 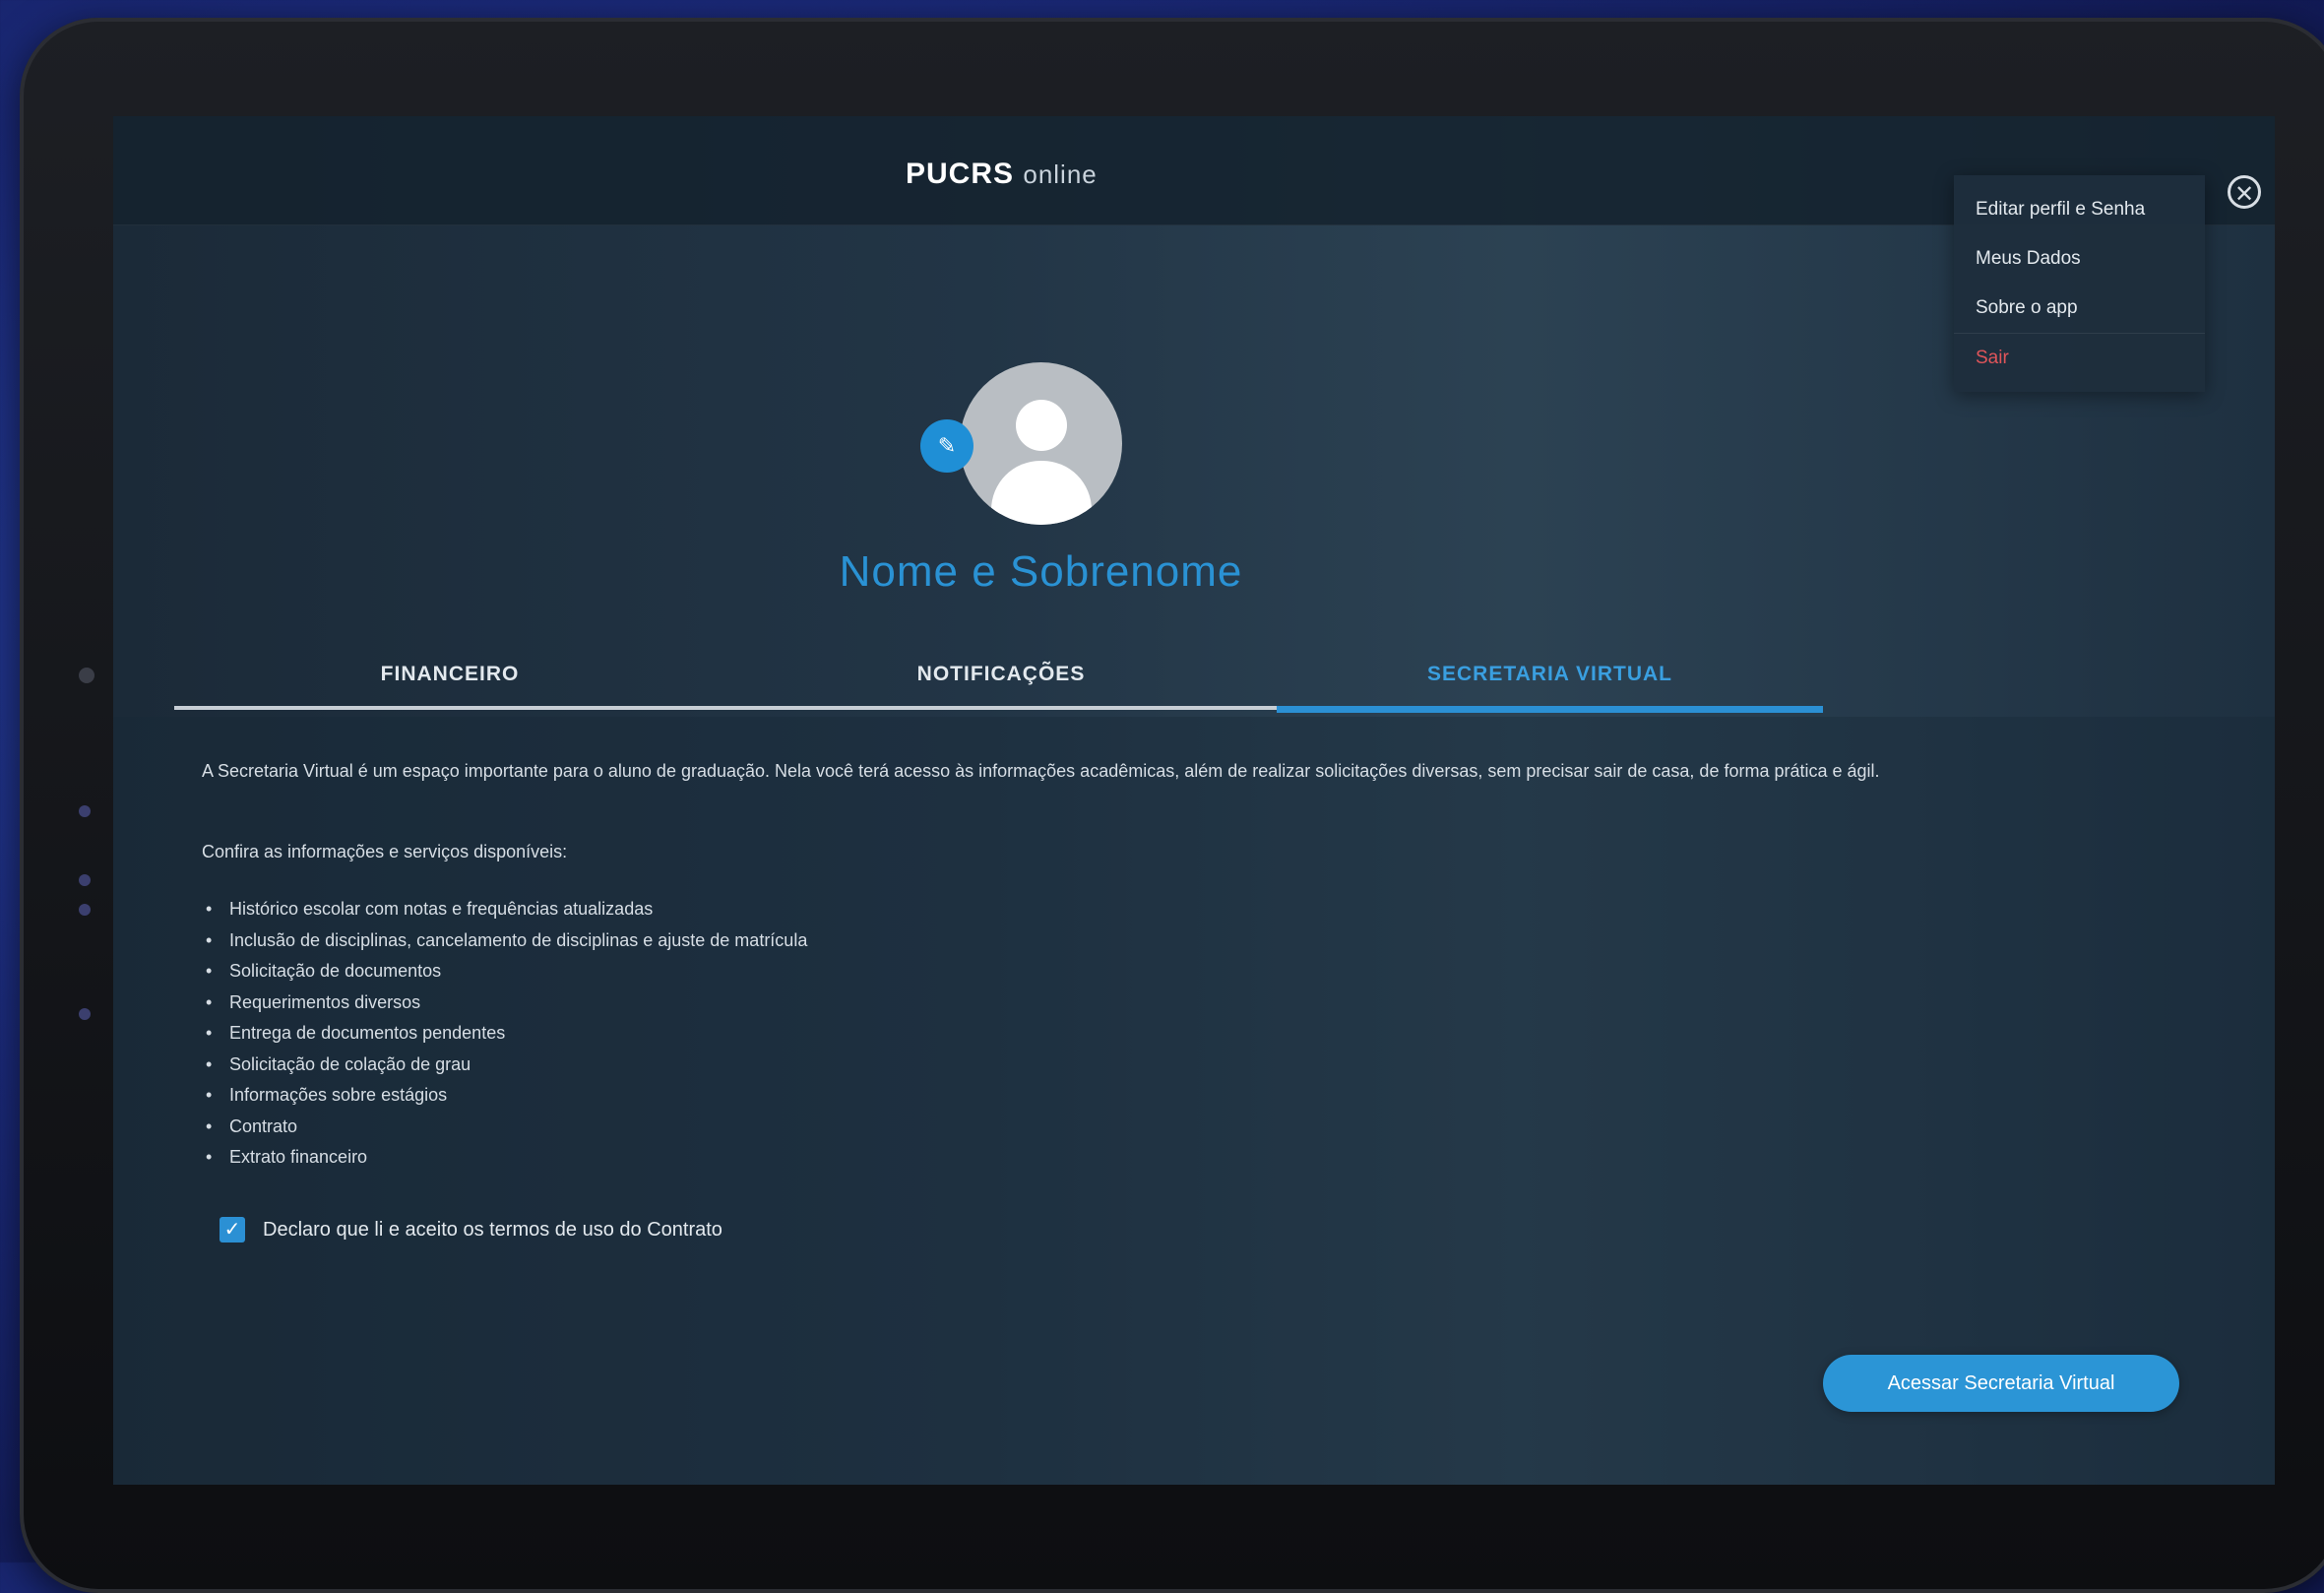 What do you see at coordinates (2079, 308) in the screenshot?
I see `menu-item-about: Sobre o app` at bounding box center [2079, 308].